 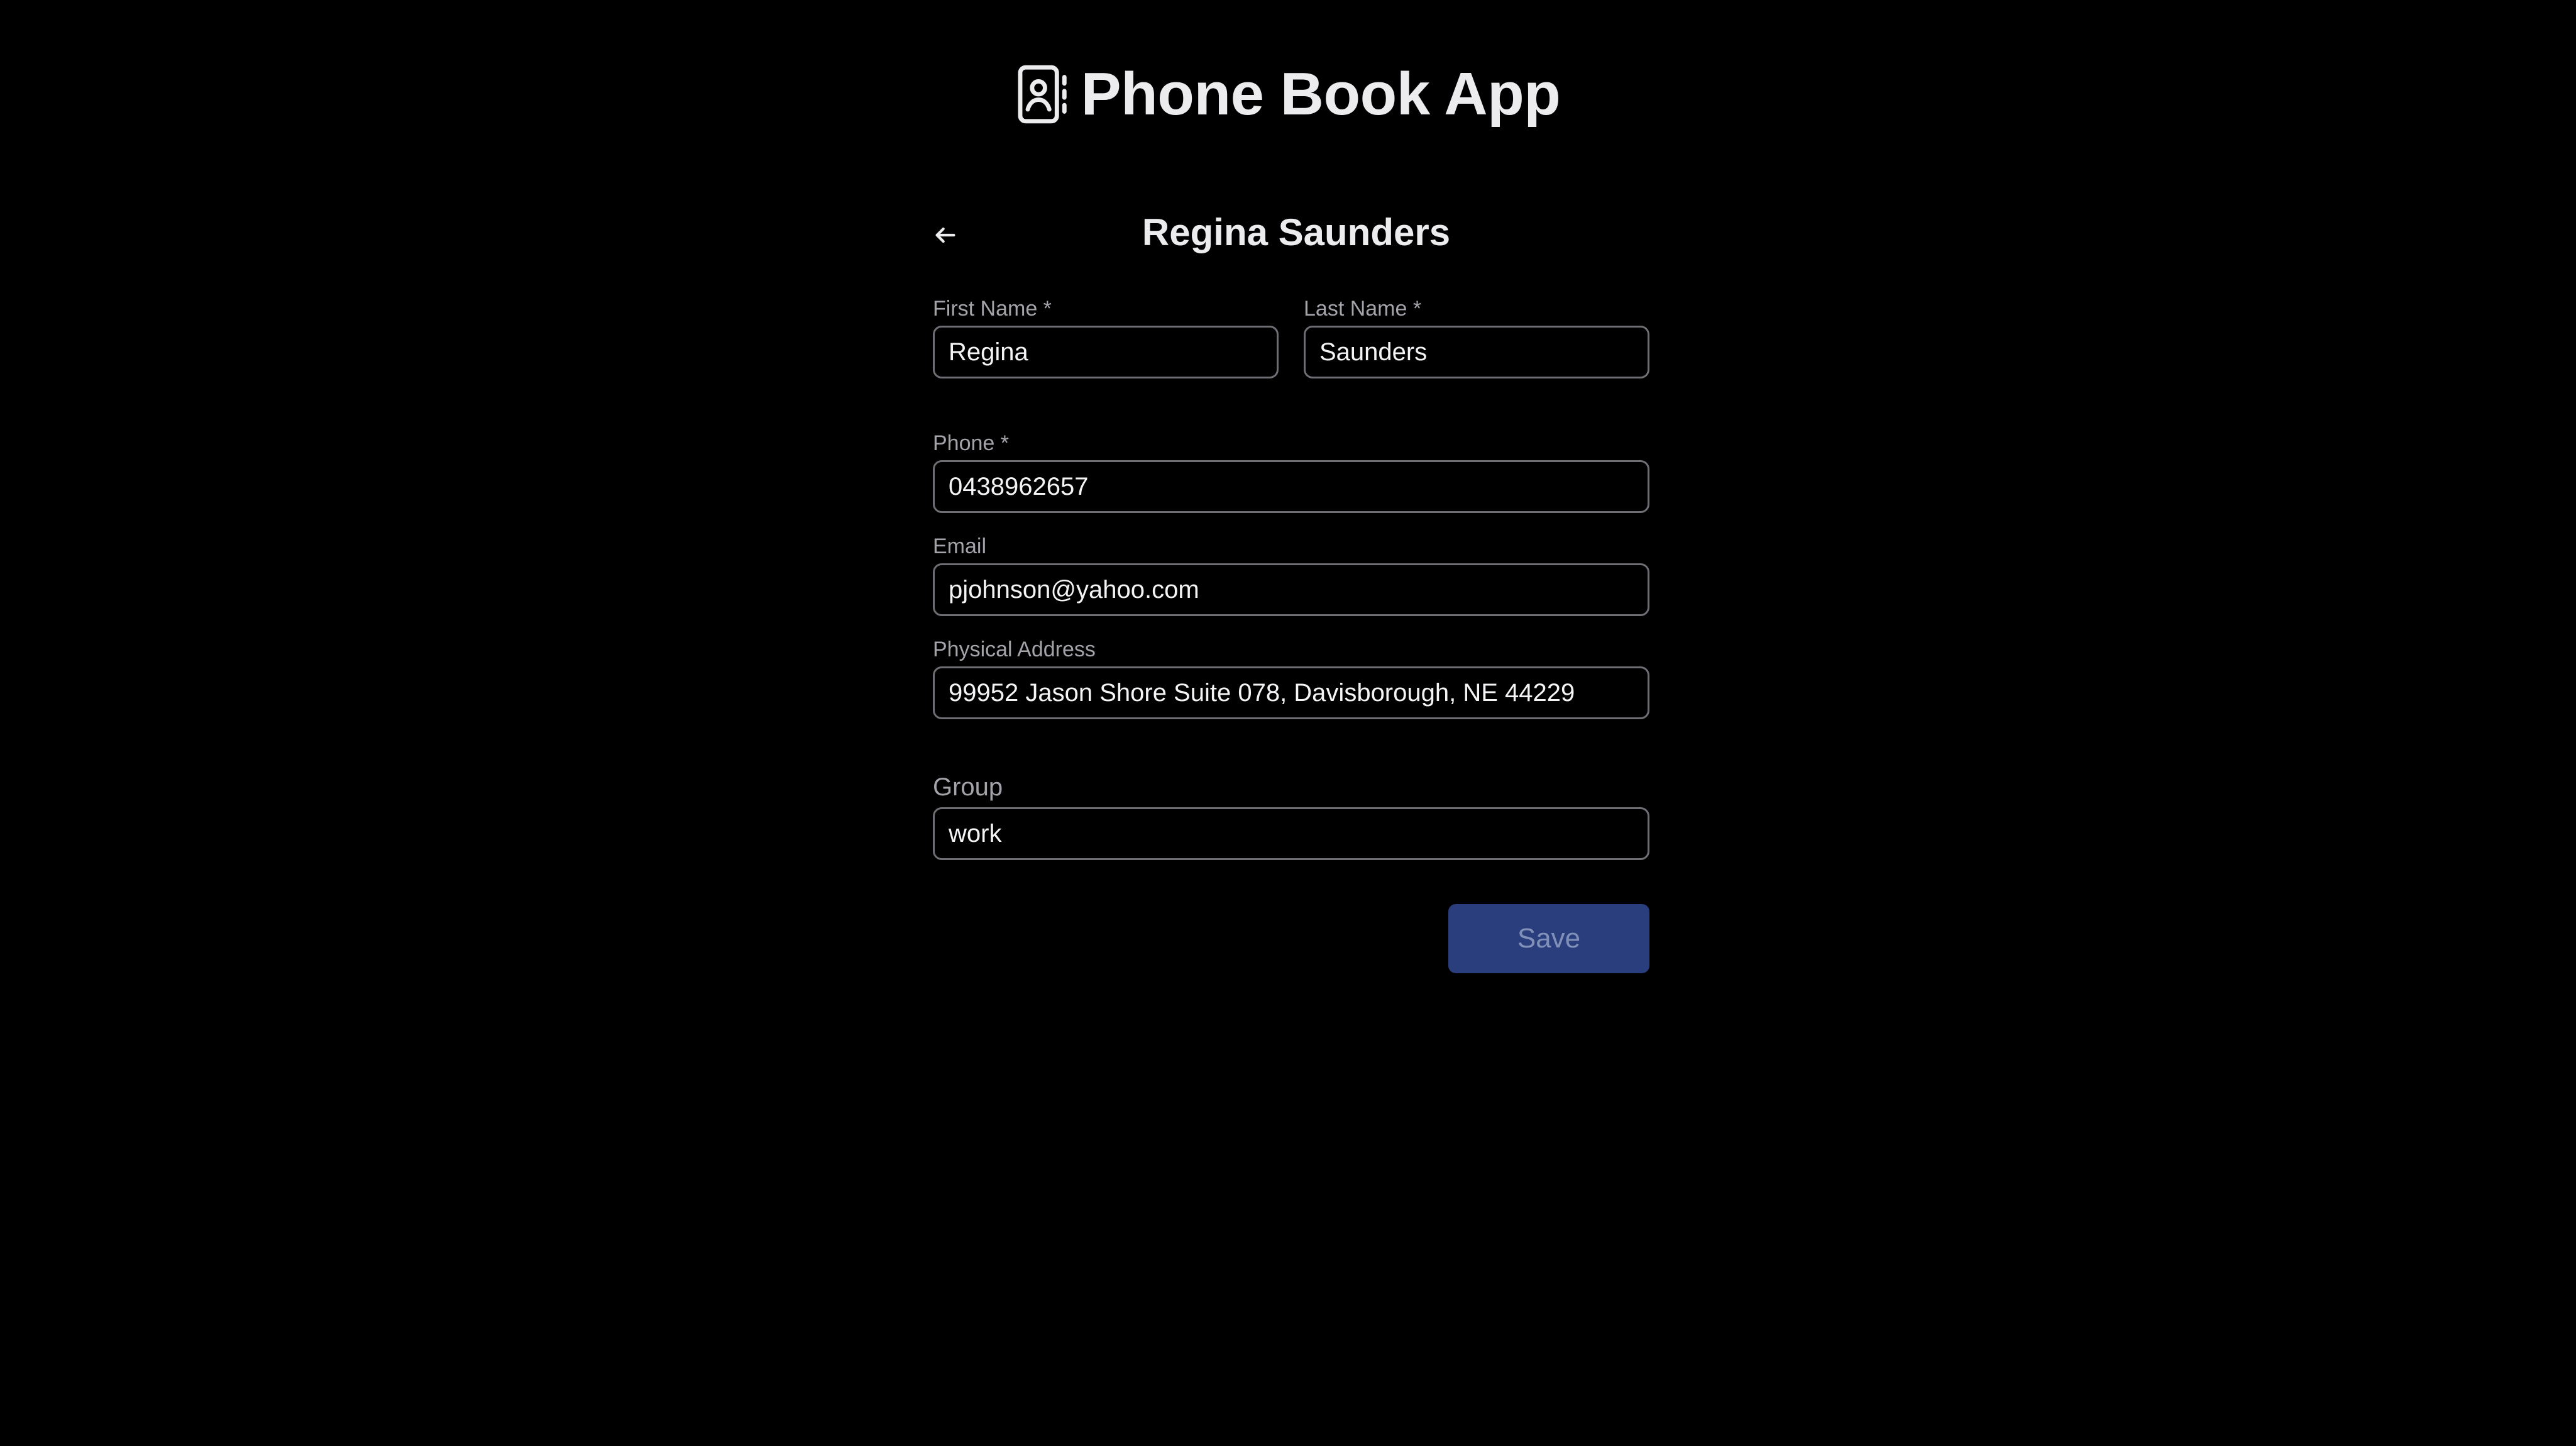 What do you see at coordinates (1291, 338) in the screenshot?
I see `name-row: First Name * Last Name *` at bounding box center [1291, 338].